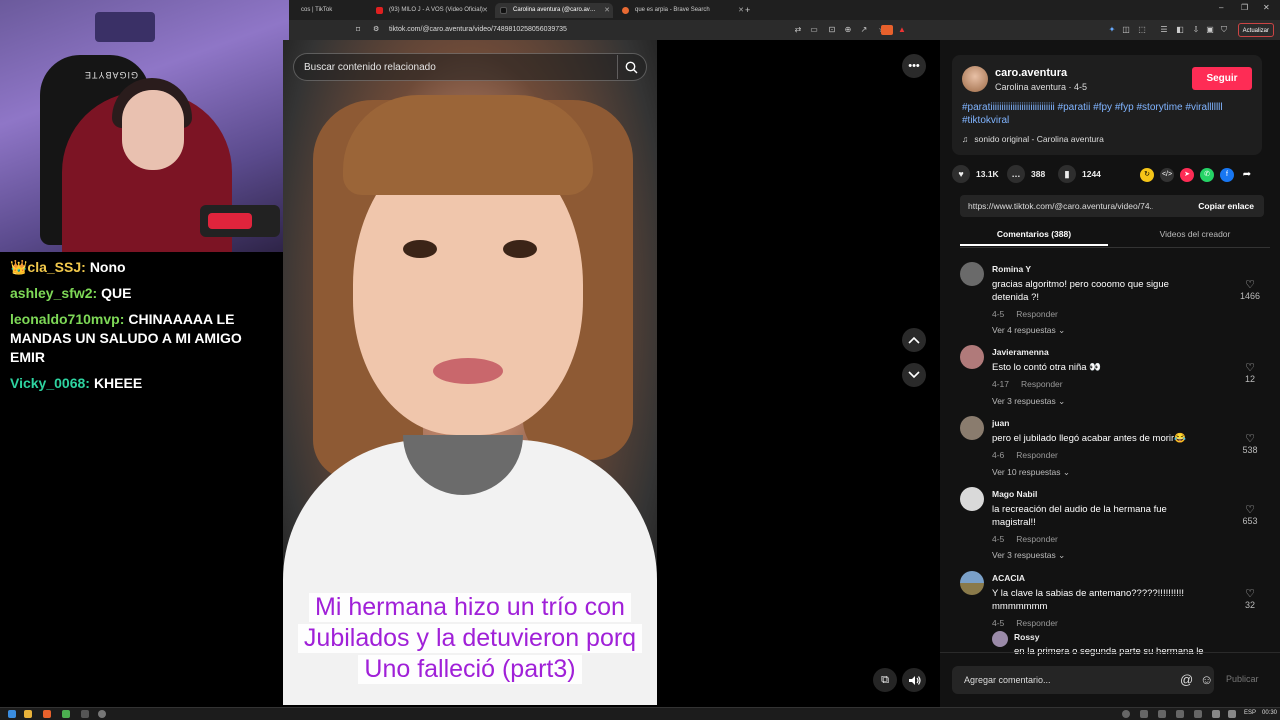  Describe the element at coordinates (1031, 73) in the screenshot. I see `creator-handle: caro.aventura` at that location.